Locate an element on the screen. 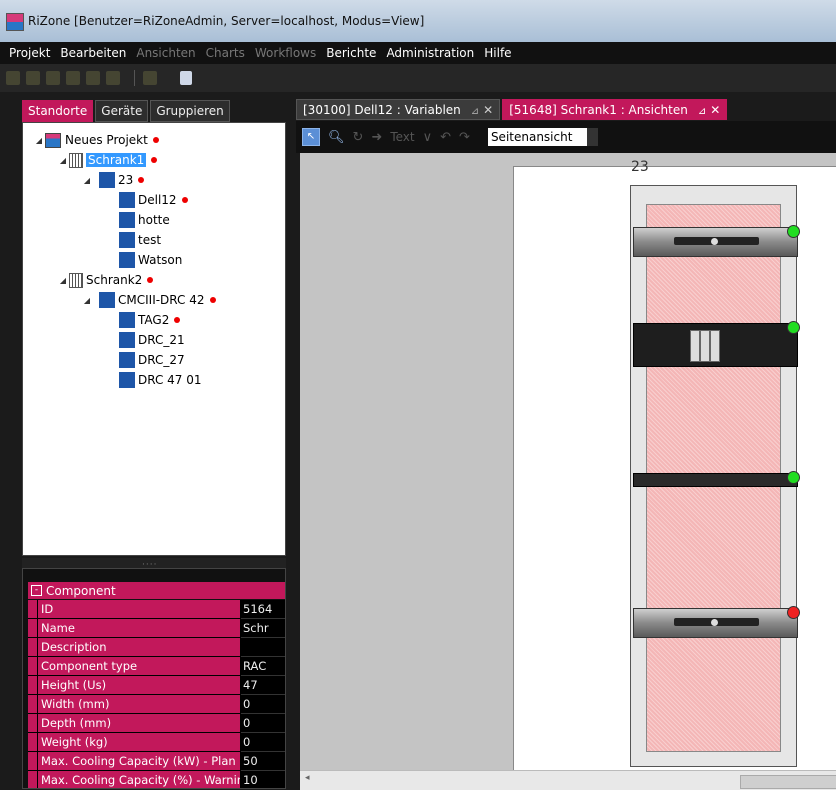  blade-slot is located at coordinates (695, 346).